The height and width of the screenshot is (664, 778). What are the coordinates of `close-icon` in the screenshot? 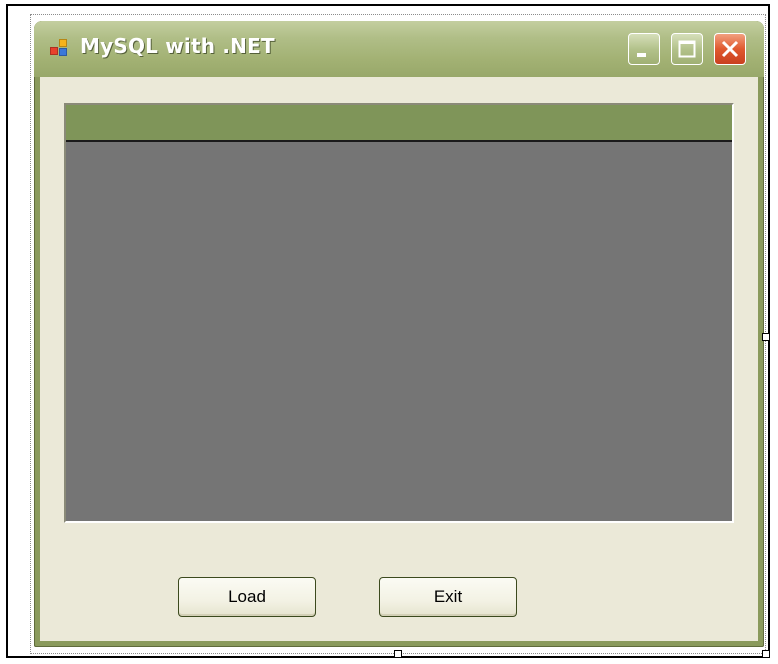 It's located at (730, 49).